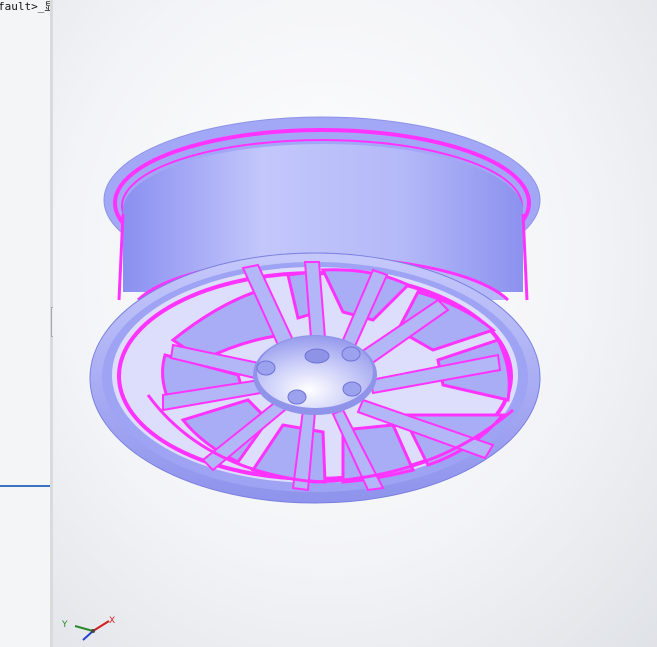 The height and width of the screenshot is (647, 657). What do you see at coordinates (317, 356) in the screenshot?
I see `center-bore` at bounding box center [317, 356].